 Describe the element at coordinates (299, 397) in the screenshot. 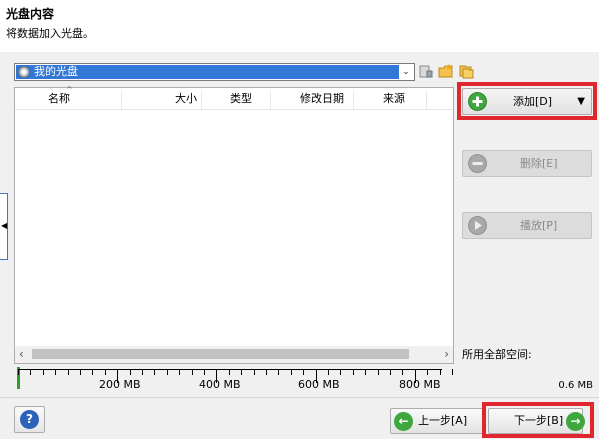

I see `footer-divider` at that location.